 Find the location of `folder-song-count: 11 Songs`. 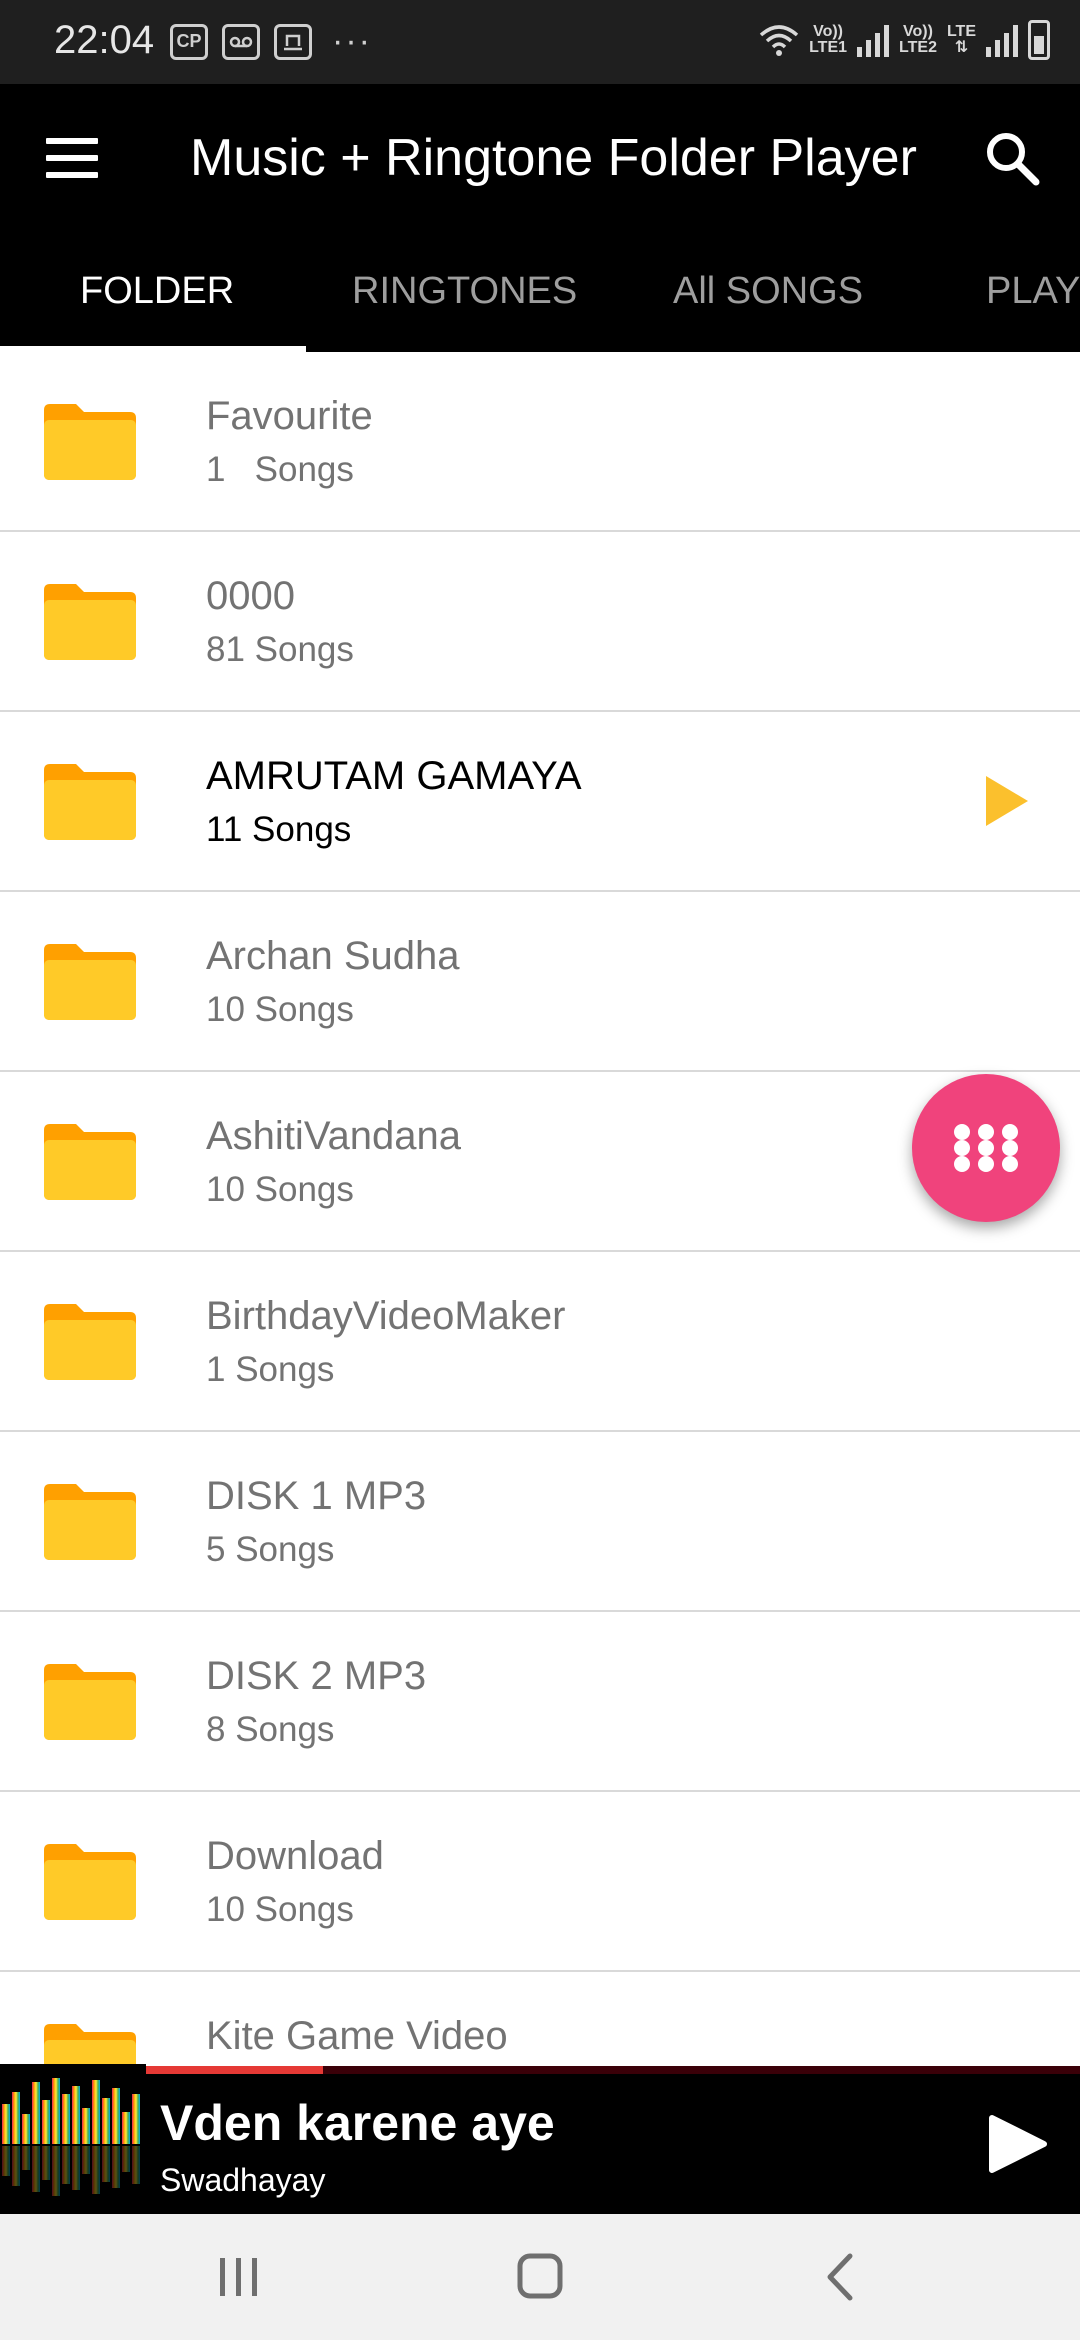

folder-song-count: 11 Songs is located at coordinates (279, 829).